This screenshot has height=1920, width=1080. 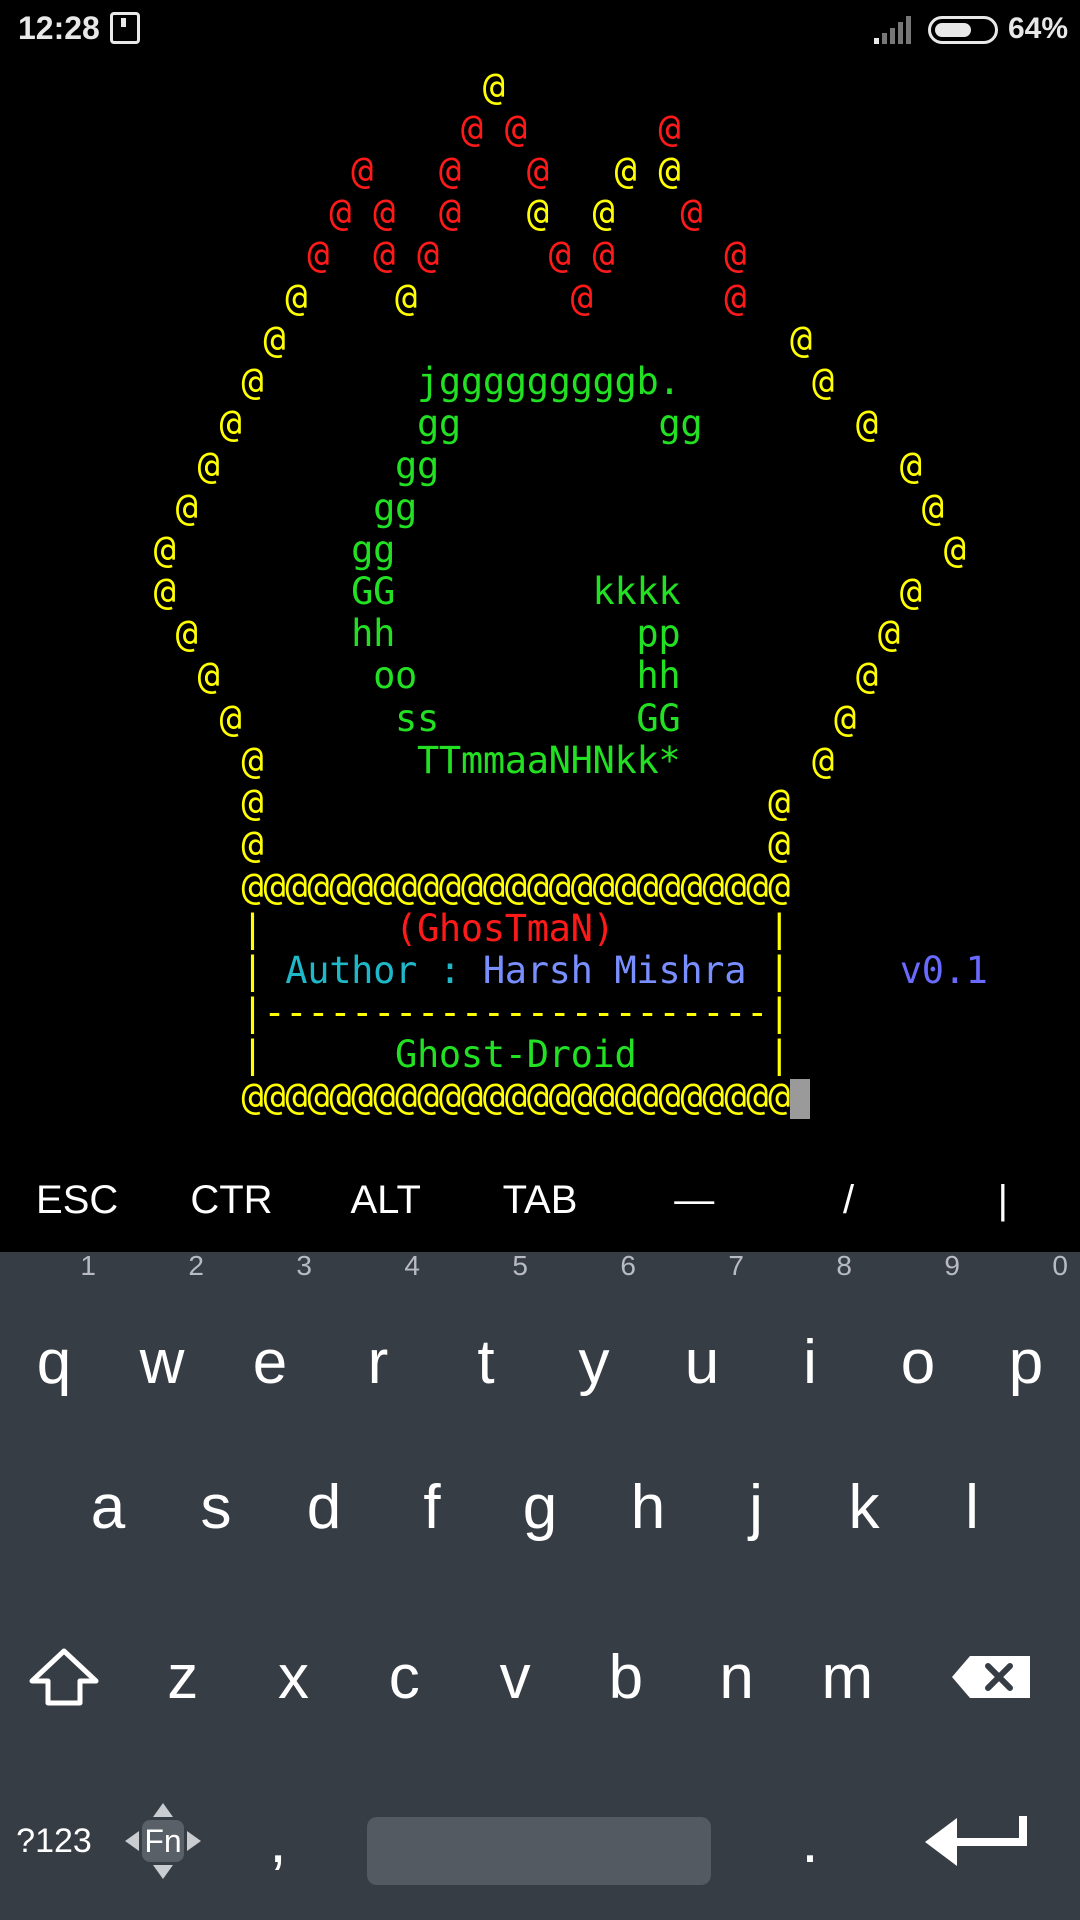 I want to click on key-q: 1q, so click(x=54, y=1336).